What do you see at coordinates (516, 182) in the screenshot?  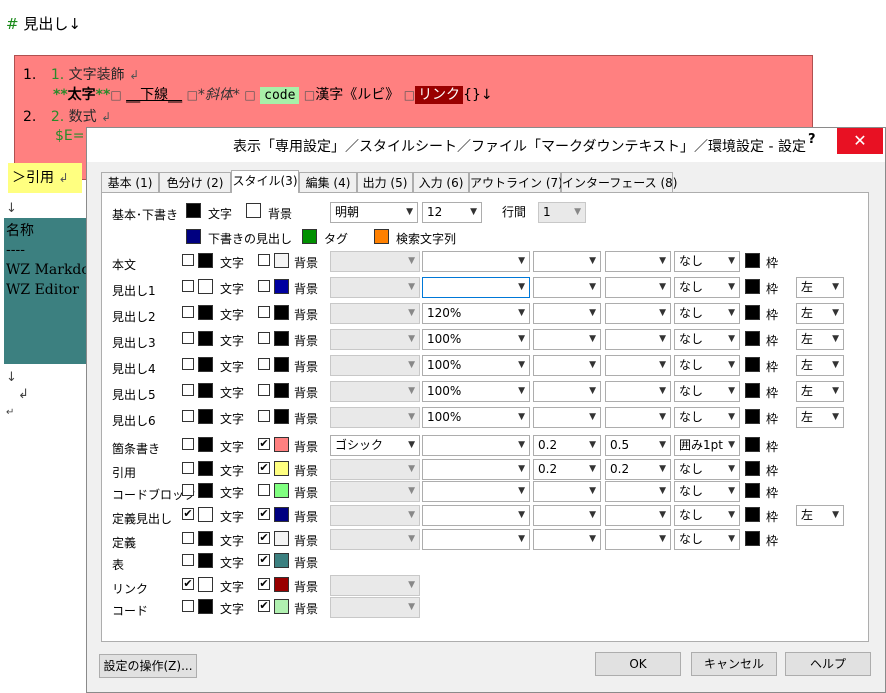 I see `tab-outline: アウトライン (7)` at bounding box center [516, 182].